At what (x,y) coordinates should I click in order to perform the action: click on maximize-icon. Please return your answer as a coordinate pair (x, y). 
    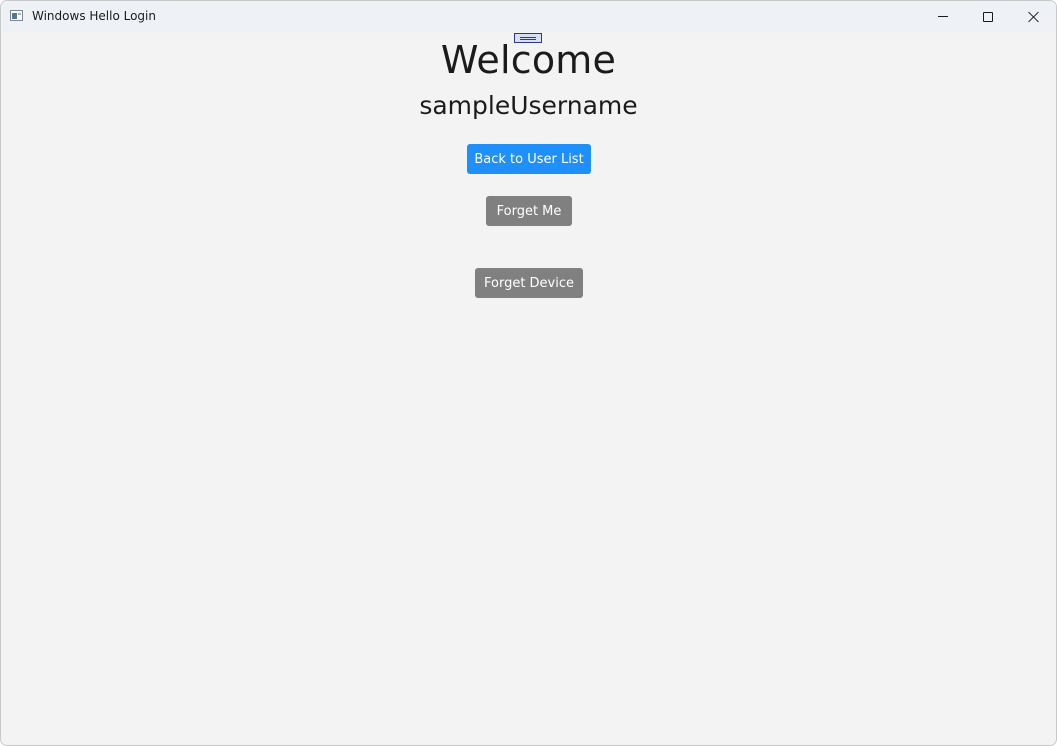
    Looking at the image, I should click on (988, 16).